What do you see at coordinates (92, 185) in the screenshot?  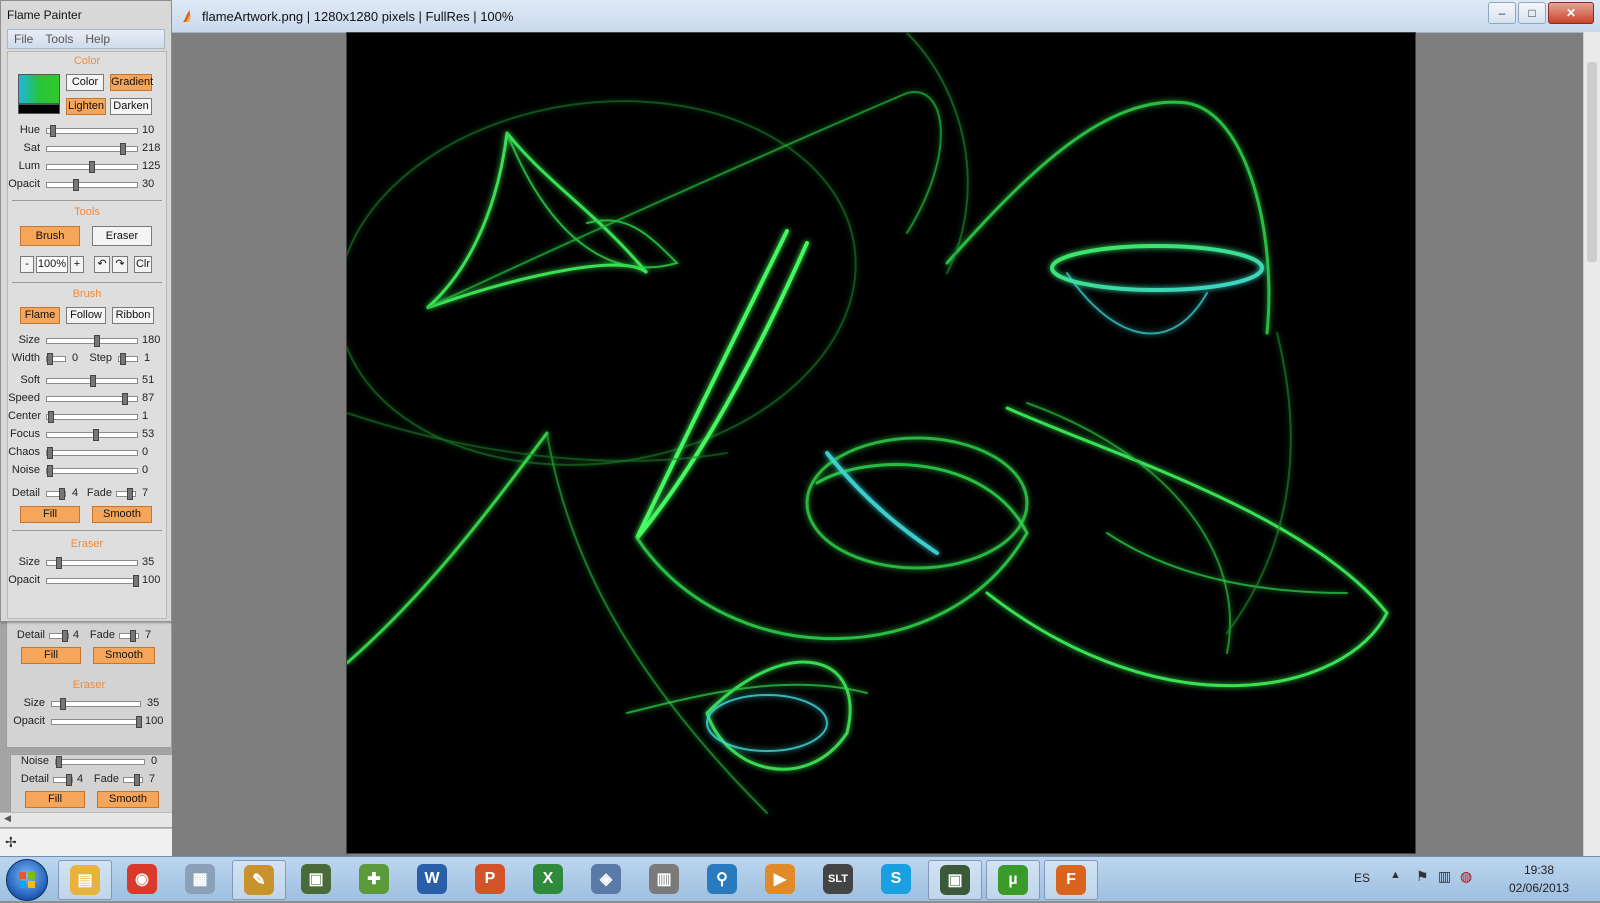 I see `opacit-slider` at bounding box center [92, 185].